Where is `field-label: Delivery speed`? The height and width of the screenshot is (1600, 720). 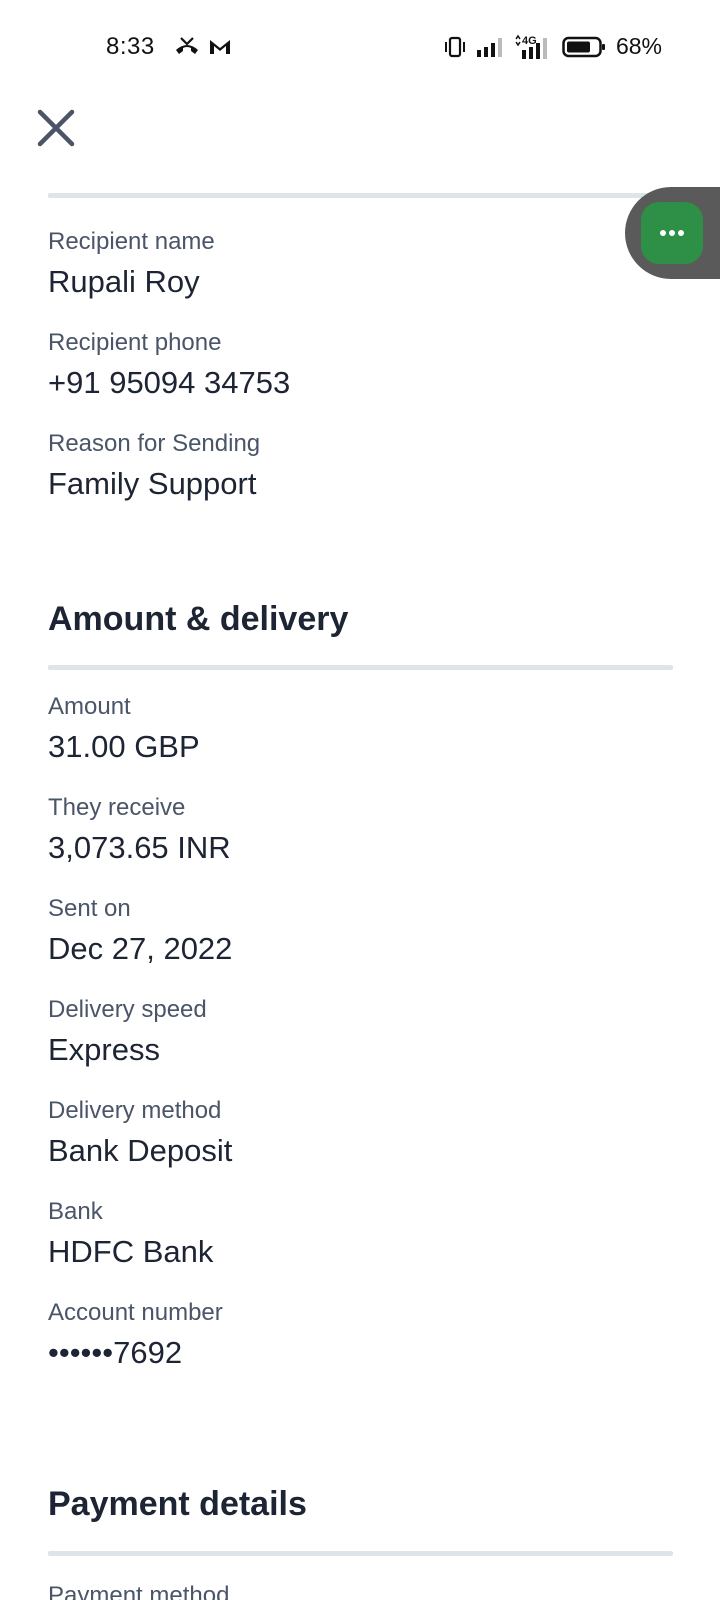
field-label: Delivery speed is located at coordinates (127, 1009).